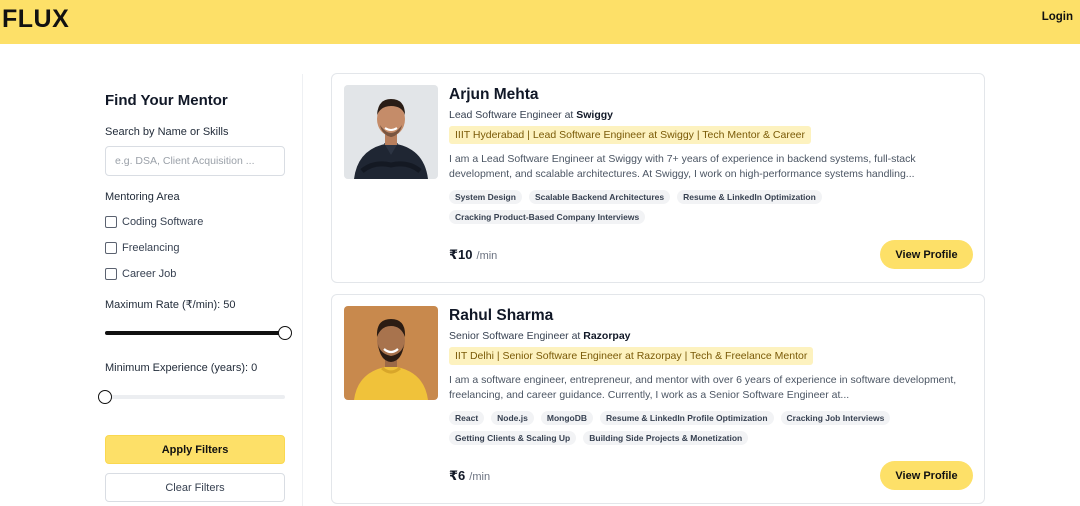  I want to click on mentor-price: ₹10/min, so click(473, 255).